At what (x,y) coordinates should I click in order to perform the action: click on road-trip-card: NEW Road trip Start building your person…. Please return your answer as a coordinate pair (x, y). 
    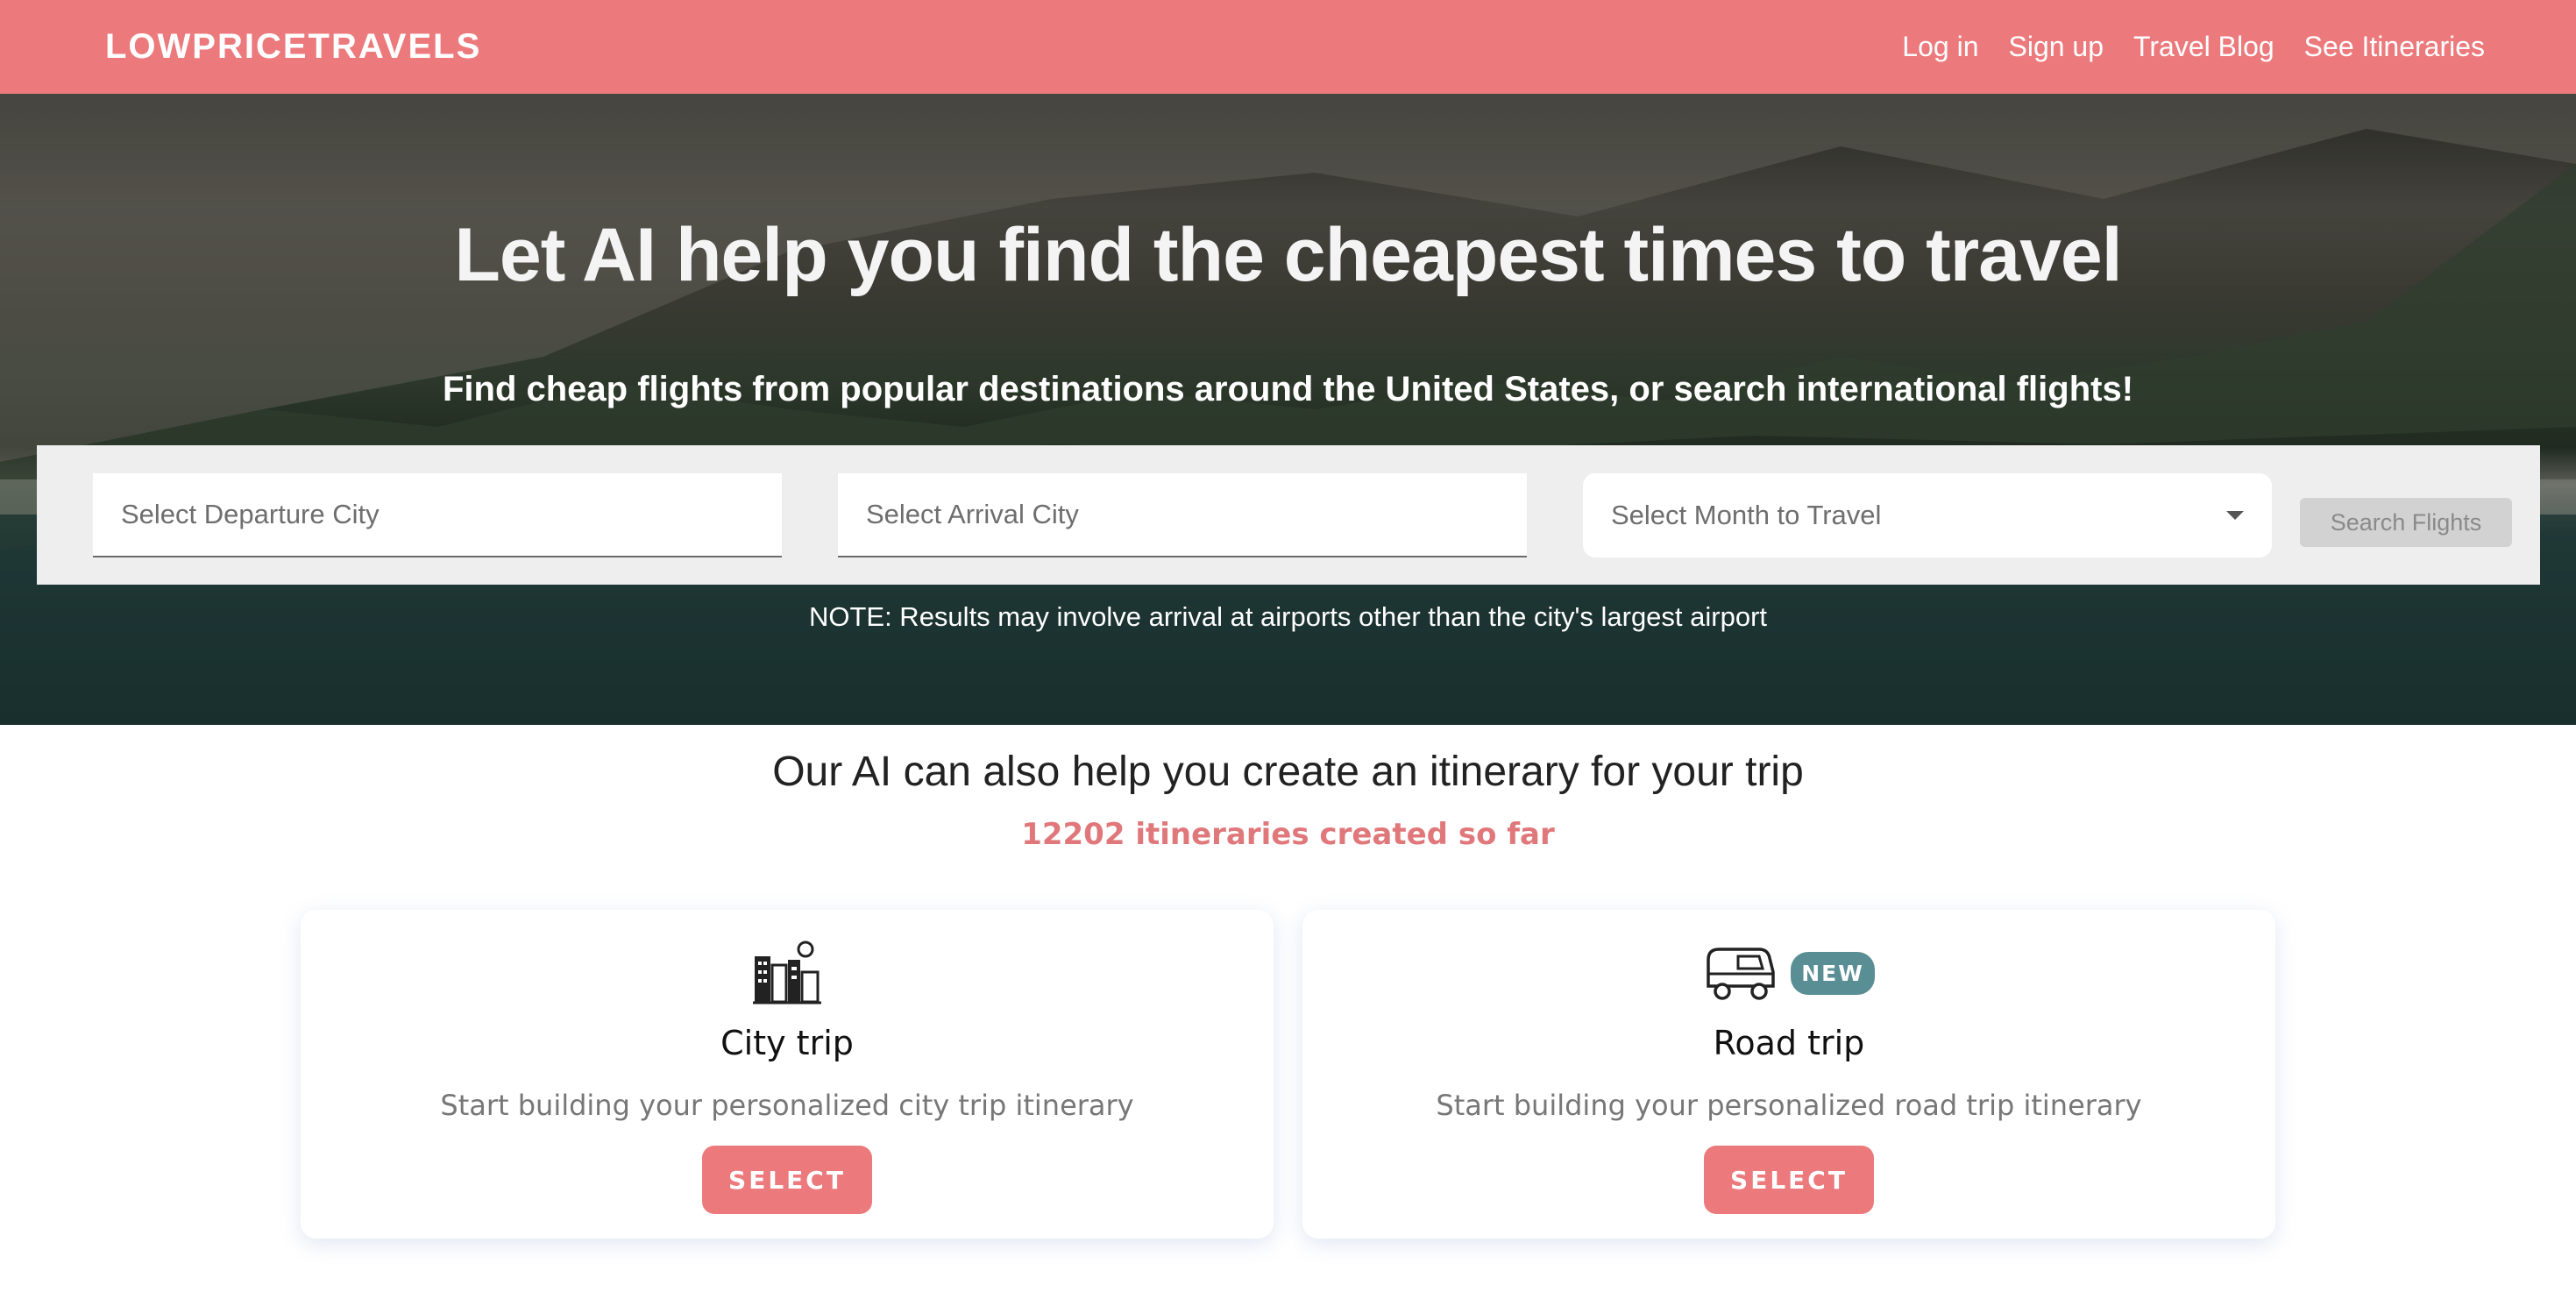
    Looking at the image, I should click on (1788, 1074).